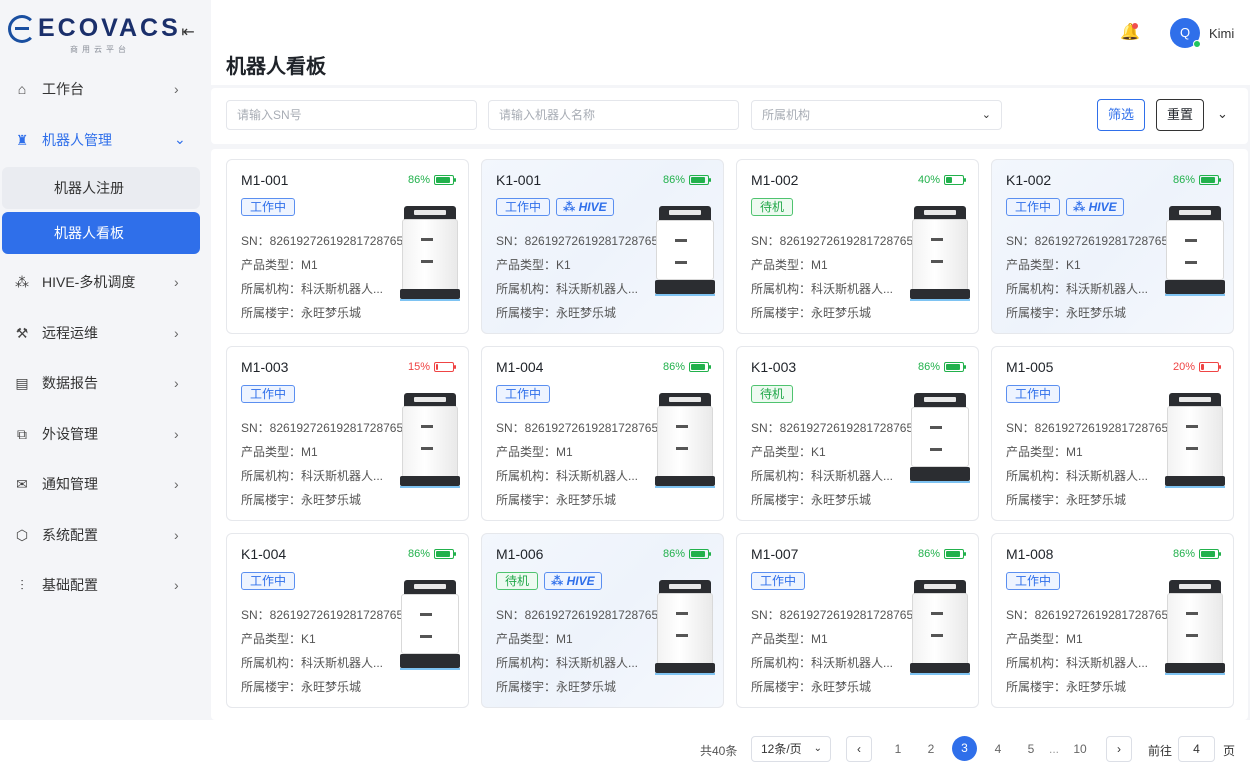  I want to click on type-row: 产品类型：M1, so click(279, 264).